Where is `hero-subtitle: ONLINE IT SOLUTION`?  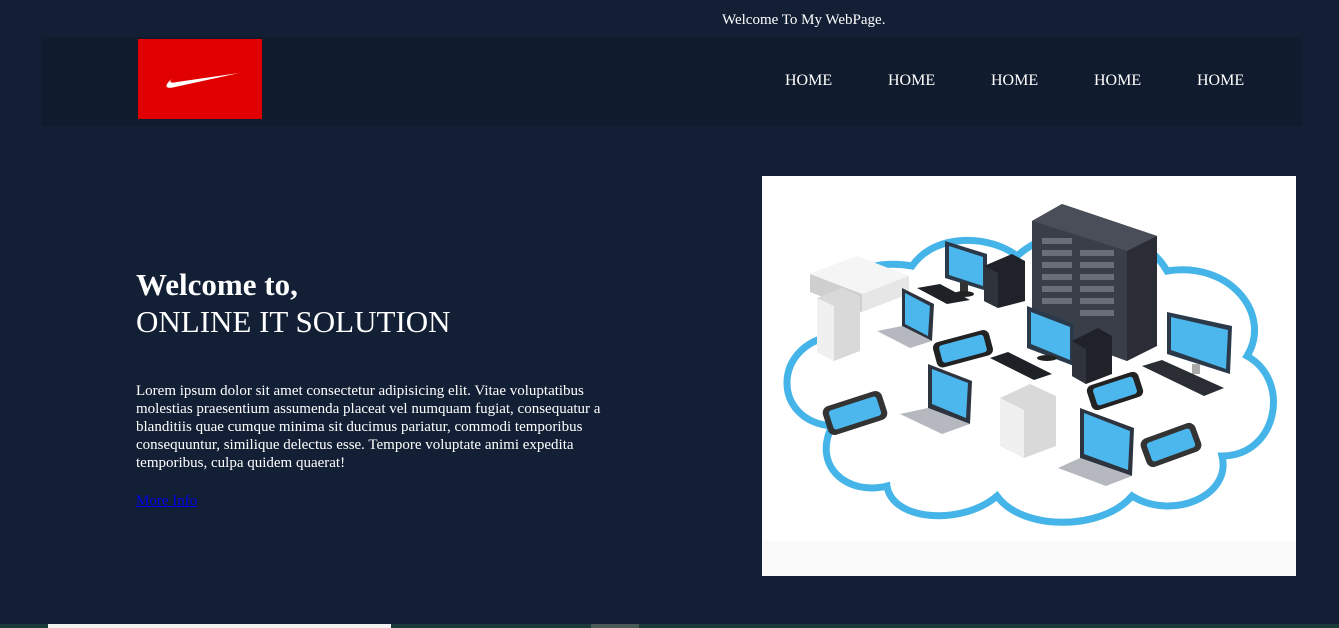 hero-subtitle: ONLINE IT SOLUTION is located at coordinates (293, 321).